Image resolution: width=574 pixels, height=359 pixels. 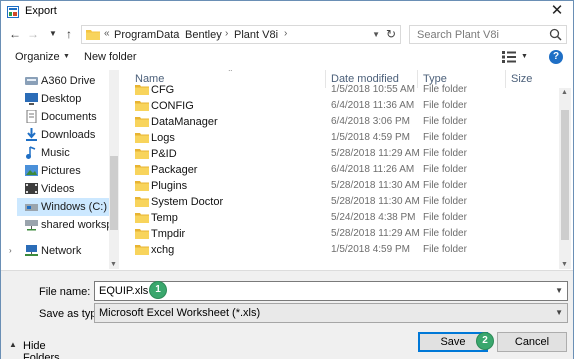 I want to click on hide-folders-label: Hide Folders, so click(x=41, y=349).